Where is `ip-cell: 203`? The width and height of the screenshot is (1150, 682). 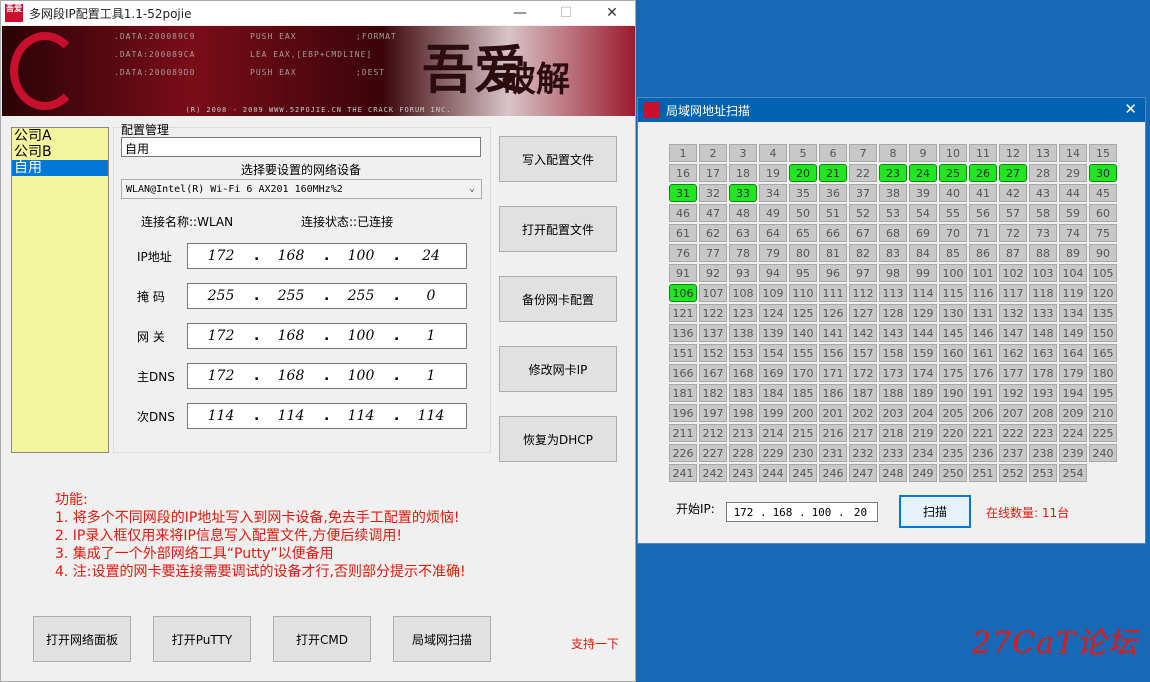 ip-cell: 203 is located at coordinates (893, 413).